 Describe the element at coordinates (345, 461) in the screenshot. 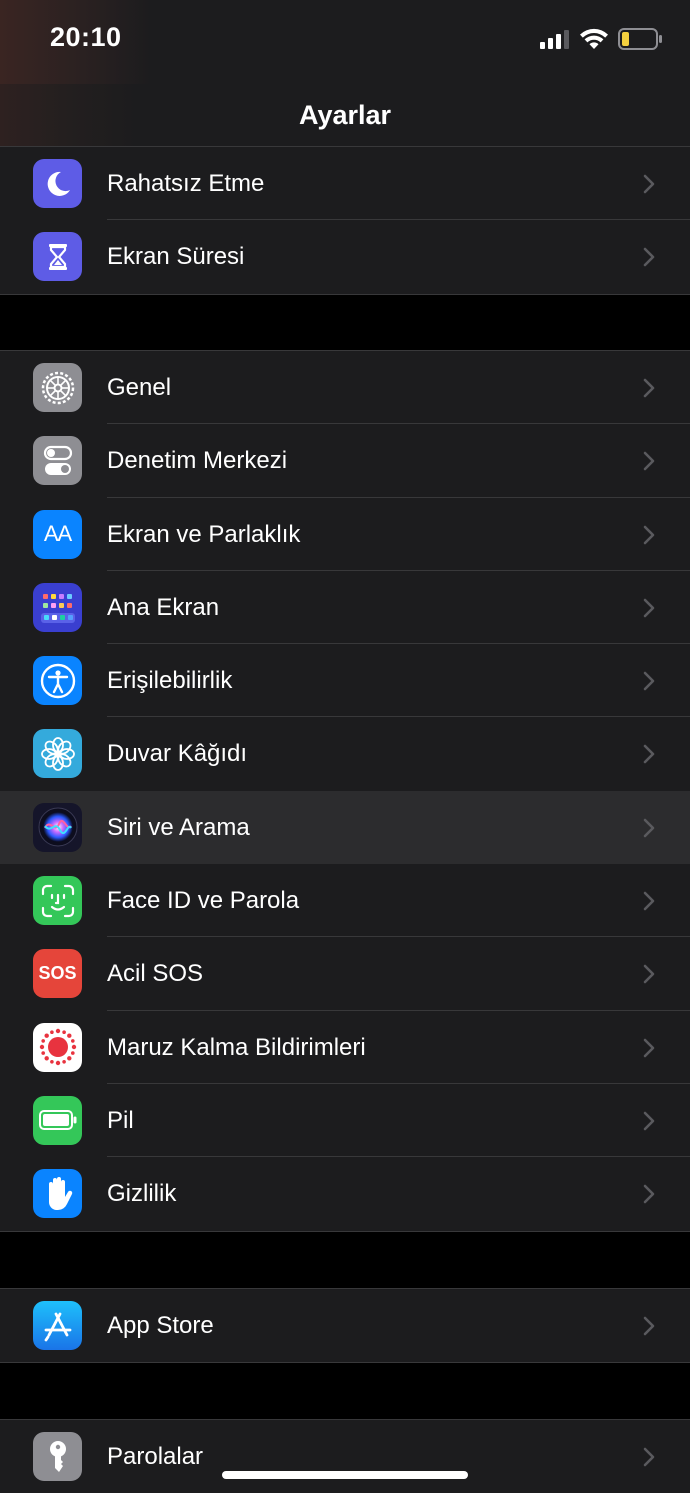

I see `settings-row-control-center: Denetim Merkezi` at that location.